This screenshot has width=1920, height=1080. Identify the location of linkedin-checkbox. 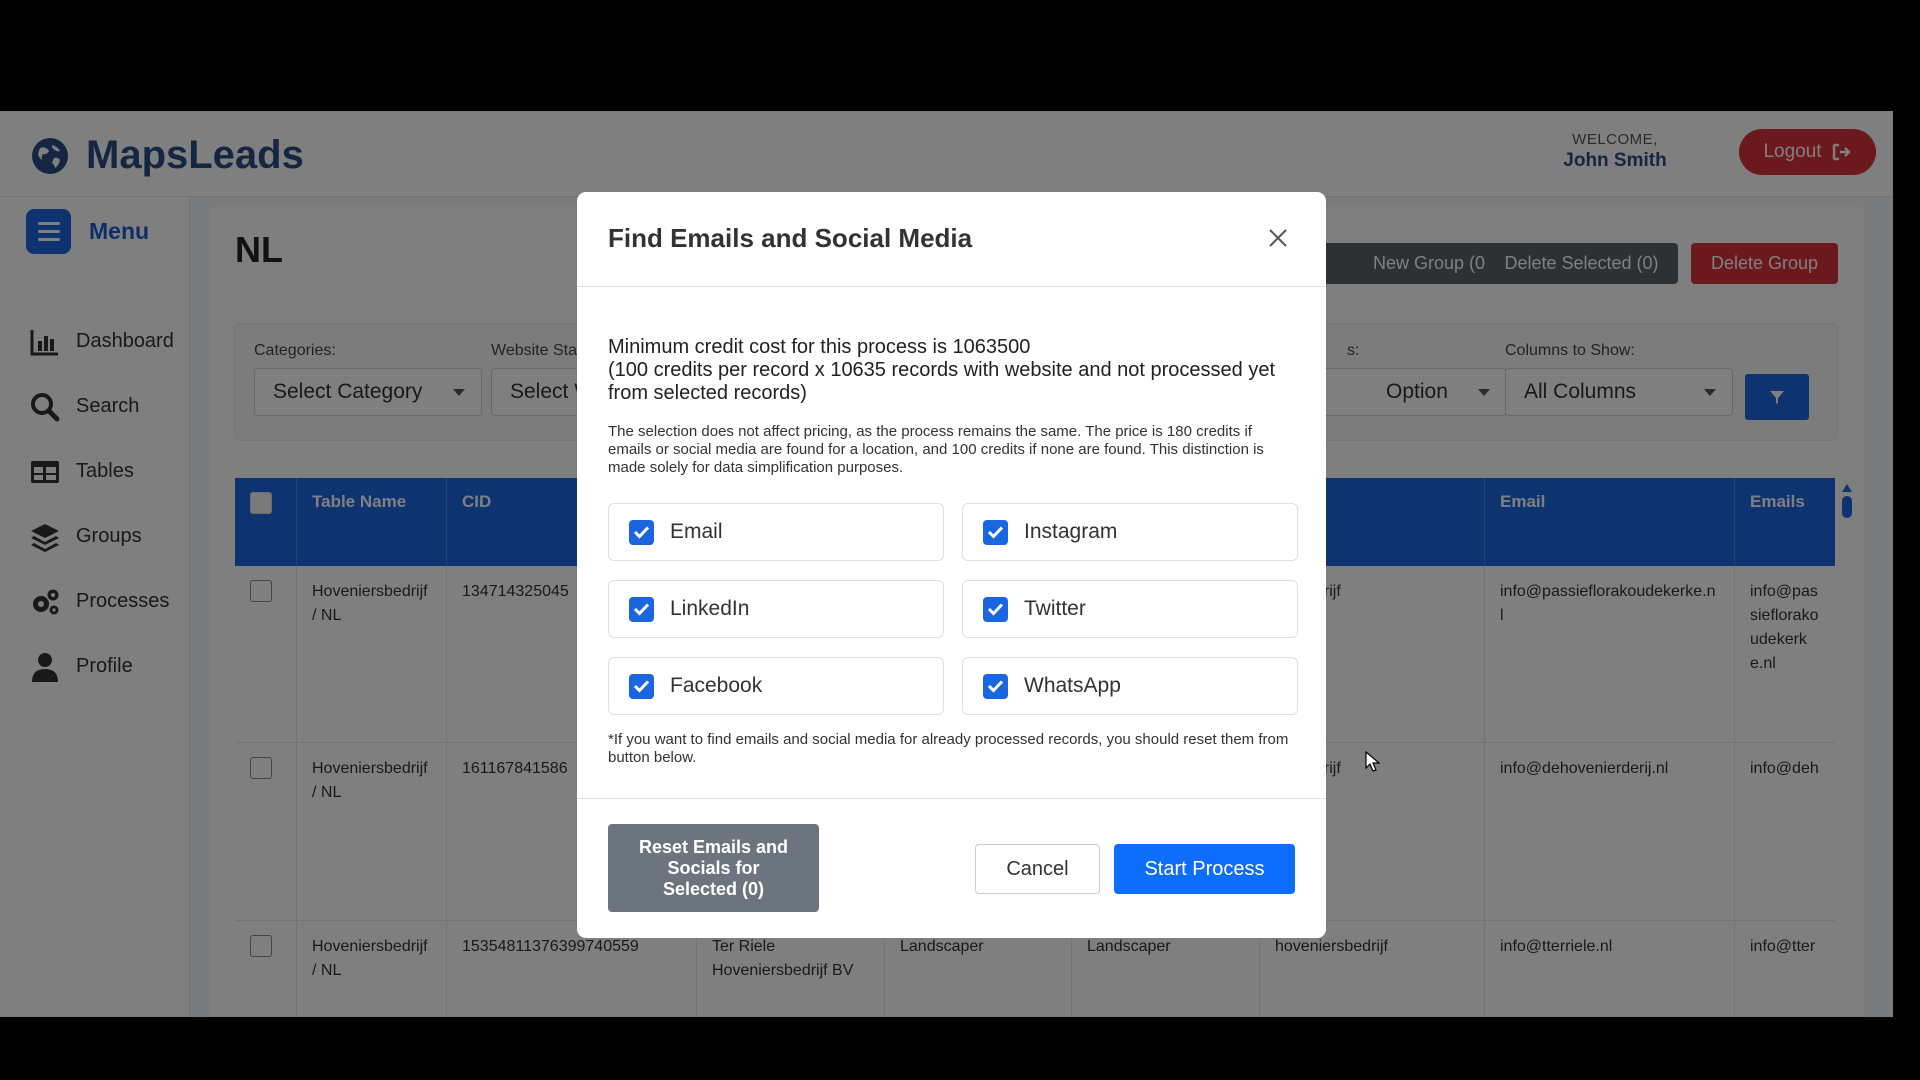
(641, 609).